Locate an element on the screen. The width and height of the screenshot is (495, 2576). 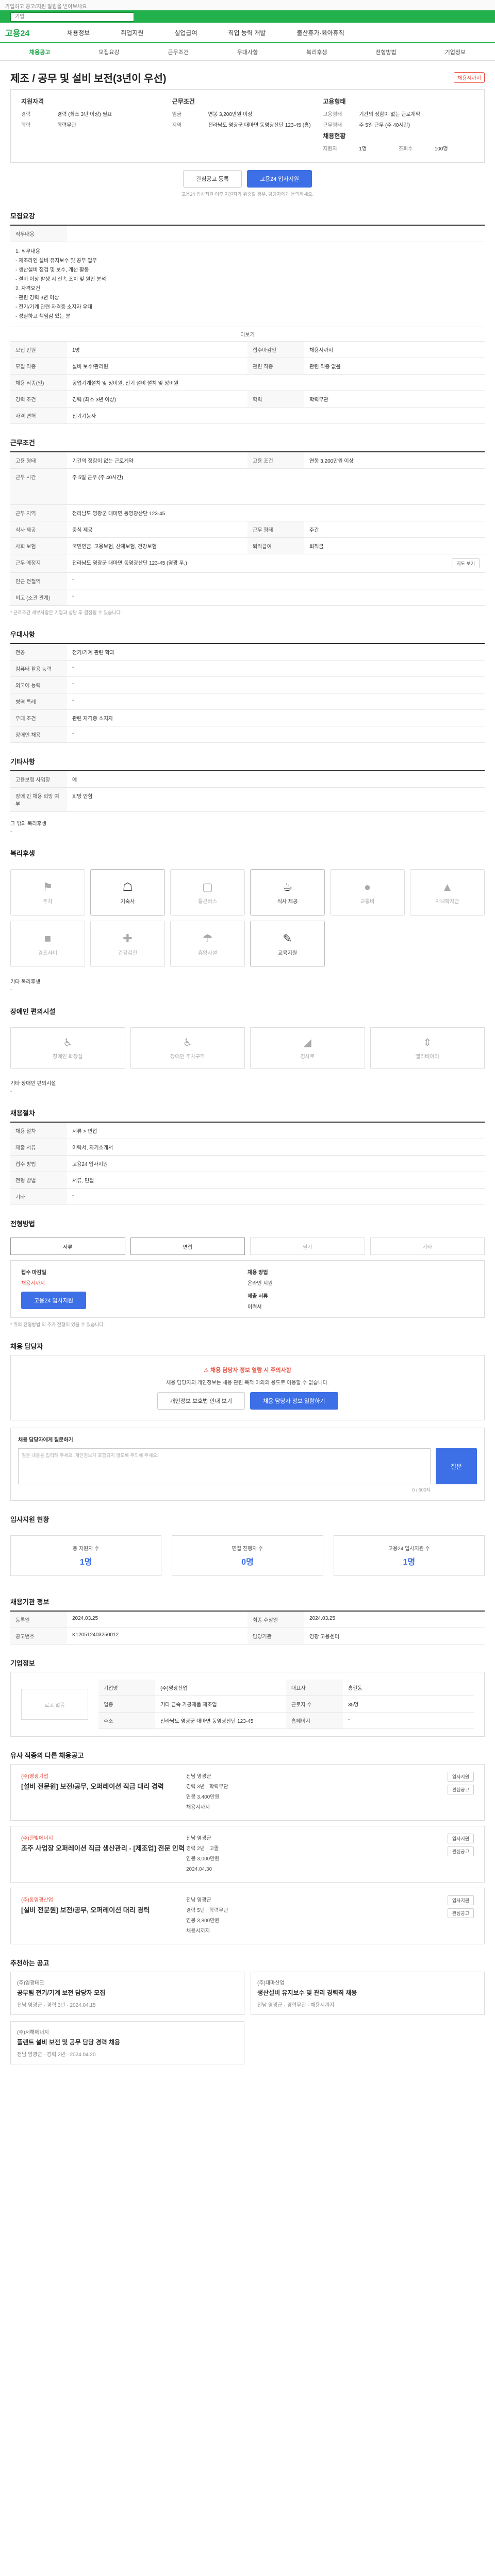
duty-line: 2. 자격요건 is located at coordinates (27, 289).